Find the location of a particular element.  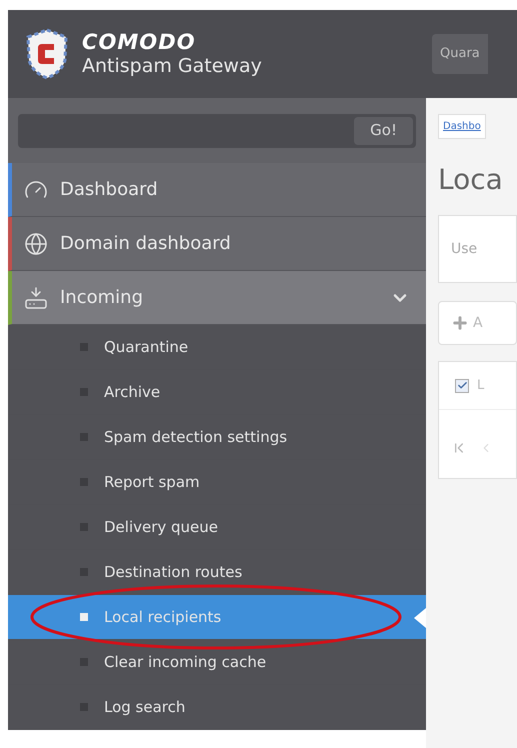

plus-icon is located at coordinates (460, 323).